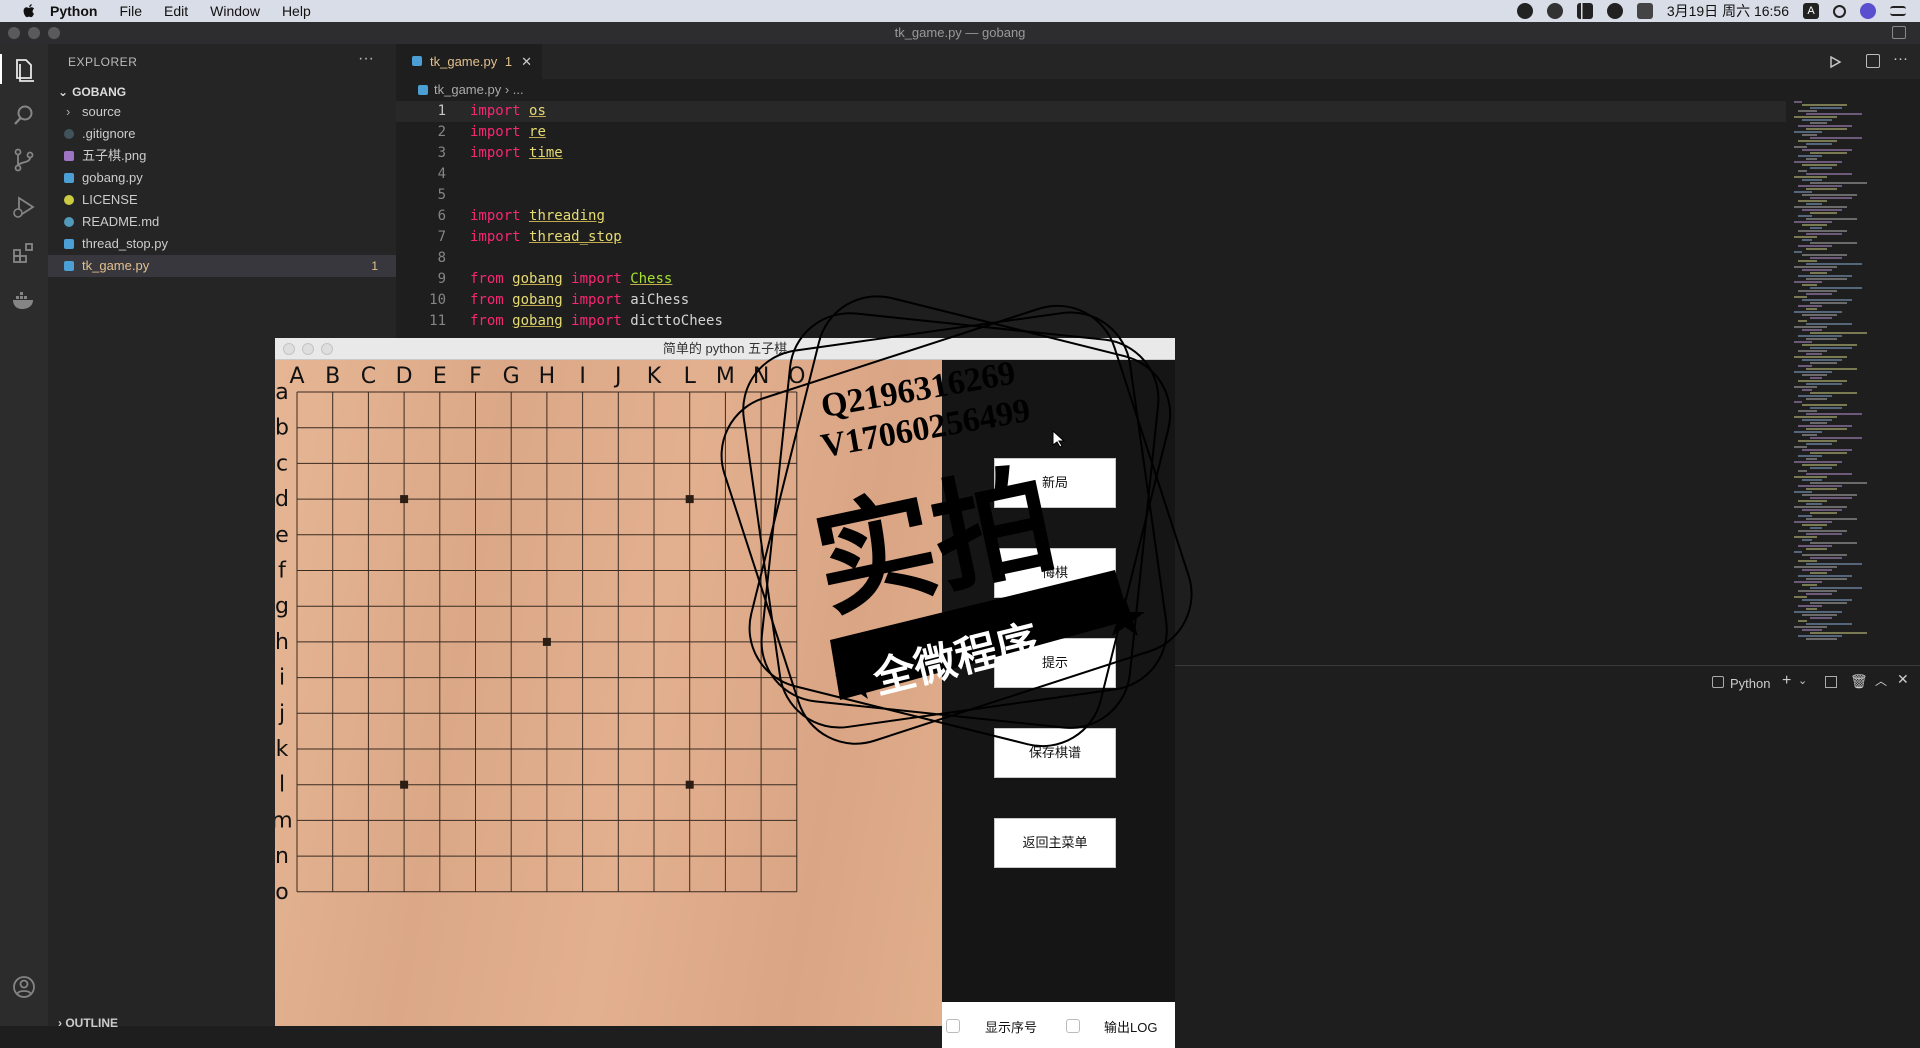 The width and height of the screenshot is (1920, 1048). What do you see at coordinates (222, 178) in the screenshot?
I see `tree-item-gobang-py: gobang.py` at bounding box center [222, 178].